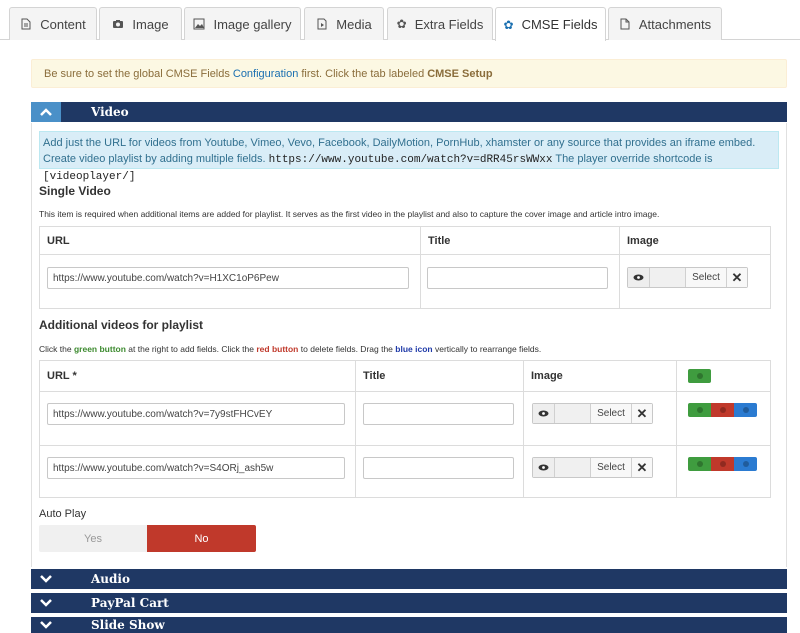 Image resolution: width=800 pixels, height=633 pixels. What do you see at coordinates (199, 24) in the screenshot?
I see `image-icon` at bounding box center [199, 24].